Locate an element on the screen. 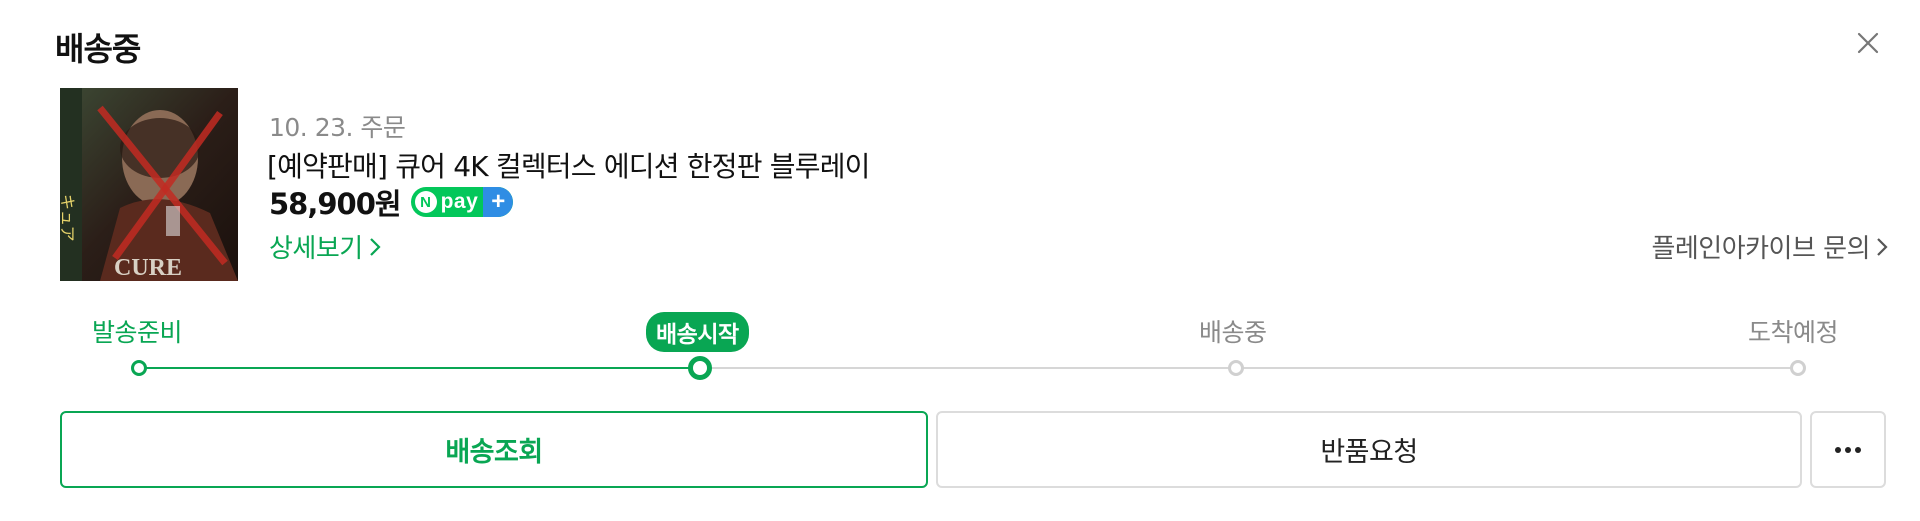  seller-inquiry-label: 플레인아카이브 문의 is located at coordinates (1760, 249).